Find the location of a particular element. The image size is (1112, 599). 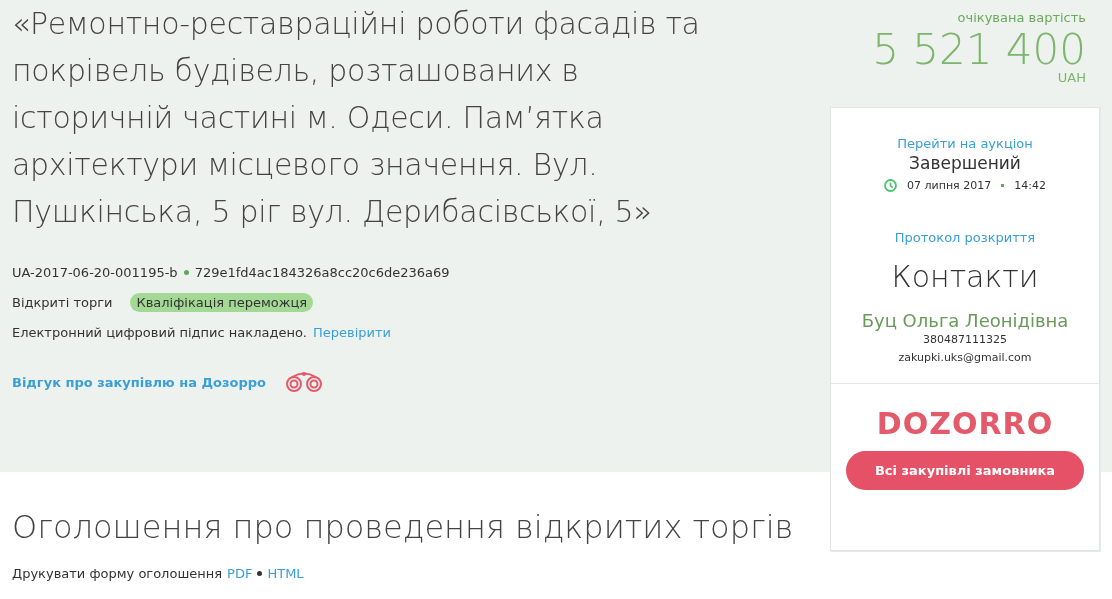

procedure-type: Відкриті торги is located at coordinates (62, 302).